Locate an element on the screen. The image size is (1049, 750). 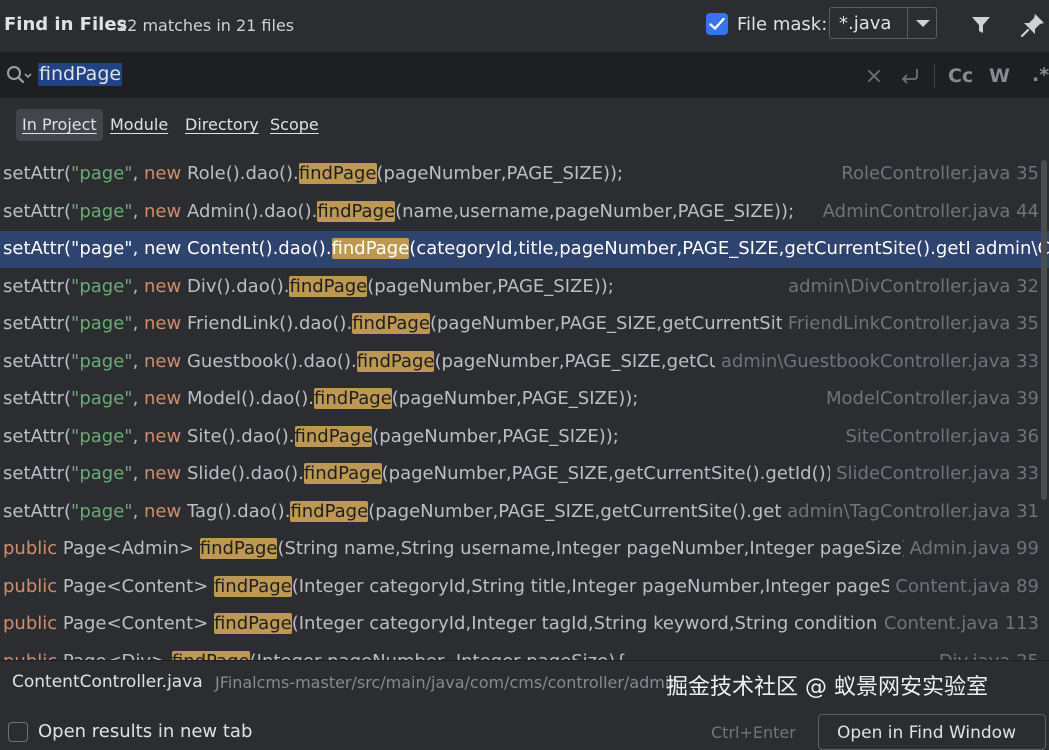
new-line-icon is located at coordinates (910, 76).